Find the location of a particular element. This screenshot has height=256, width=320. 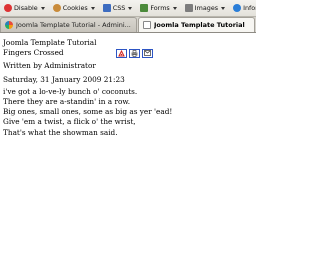

devbar-forms-menu: Forms is located at coordinates (158, 8).